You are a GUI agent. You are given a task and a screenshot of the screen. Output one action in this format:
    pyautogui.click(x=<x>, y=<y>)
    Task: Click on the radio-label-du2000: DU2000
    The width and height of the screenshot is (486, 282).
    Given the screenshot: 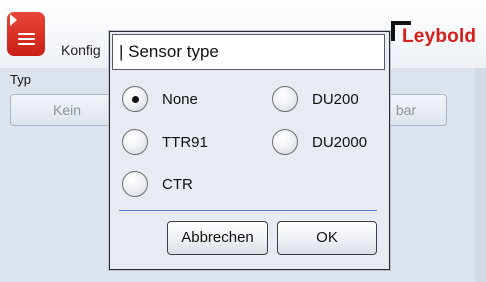 What is the action you would take?
    pyautogui.click(x=340, y=142)
    